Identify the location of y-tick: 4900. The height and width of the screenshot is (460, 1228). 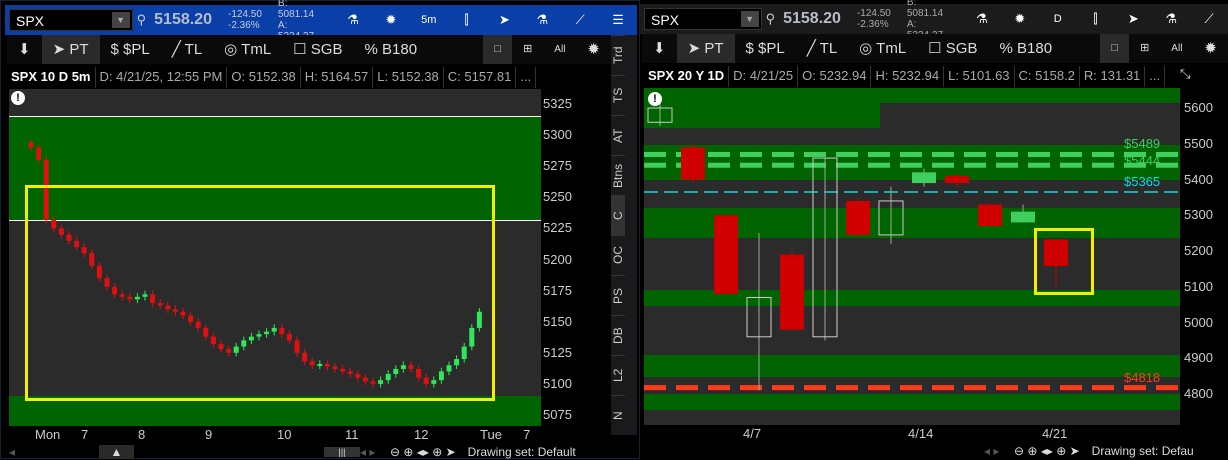
(1198, 358).